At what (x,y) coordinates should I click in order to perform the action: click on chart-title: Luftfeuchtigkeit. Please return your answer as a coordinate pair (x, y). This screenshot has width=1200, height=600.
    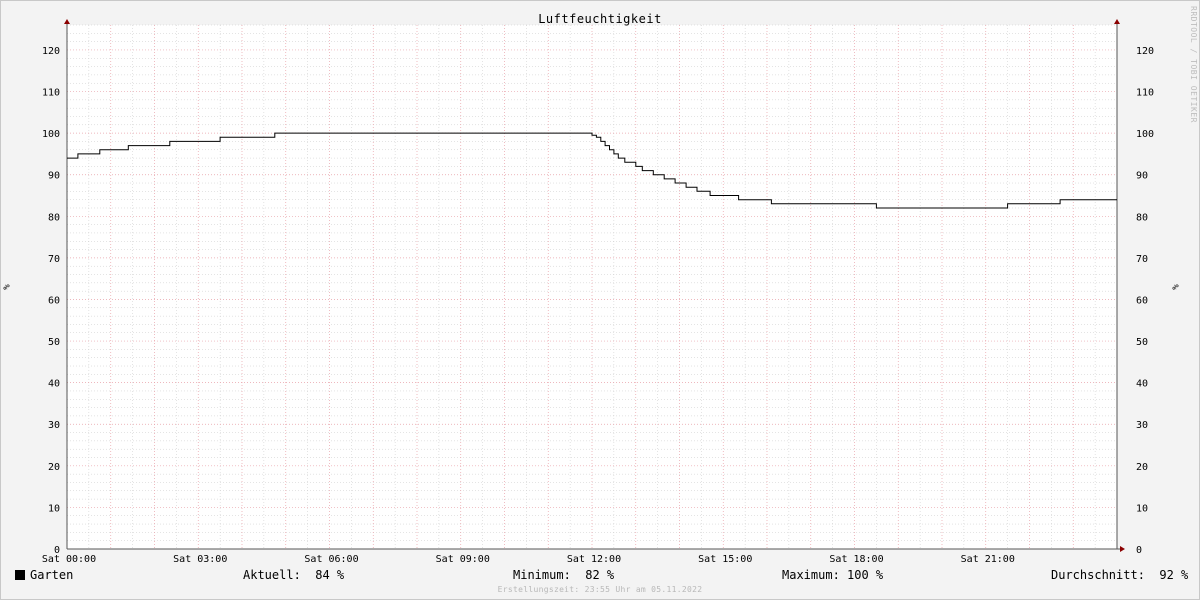
    Looking at the image, I should click on (600, 19).